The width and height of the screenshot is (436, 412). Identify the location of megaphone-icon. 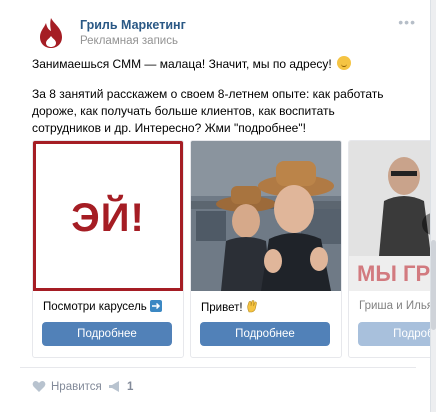
(114, 386).